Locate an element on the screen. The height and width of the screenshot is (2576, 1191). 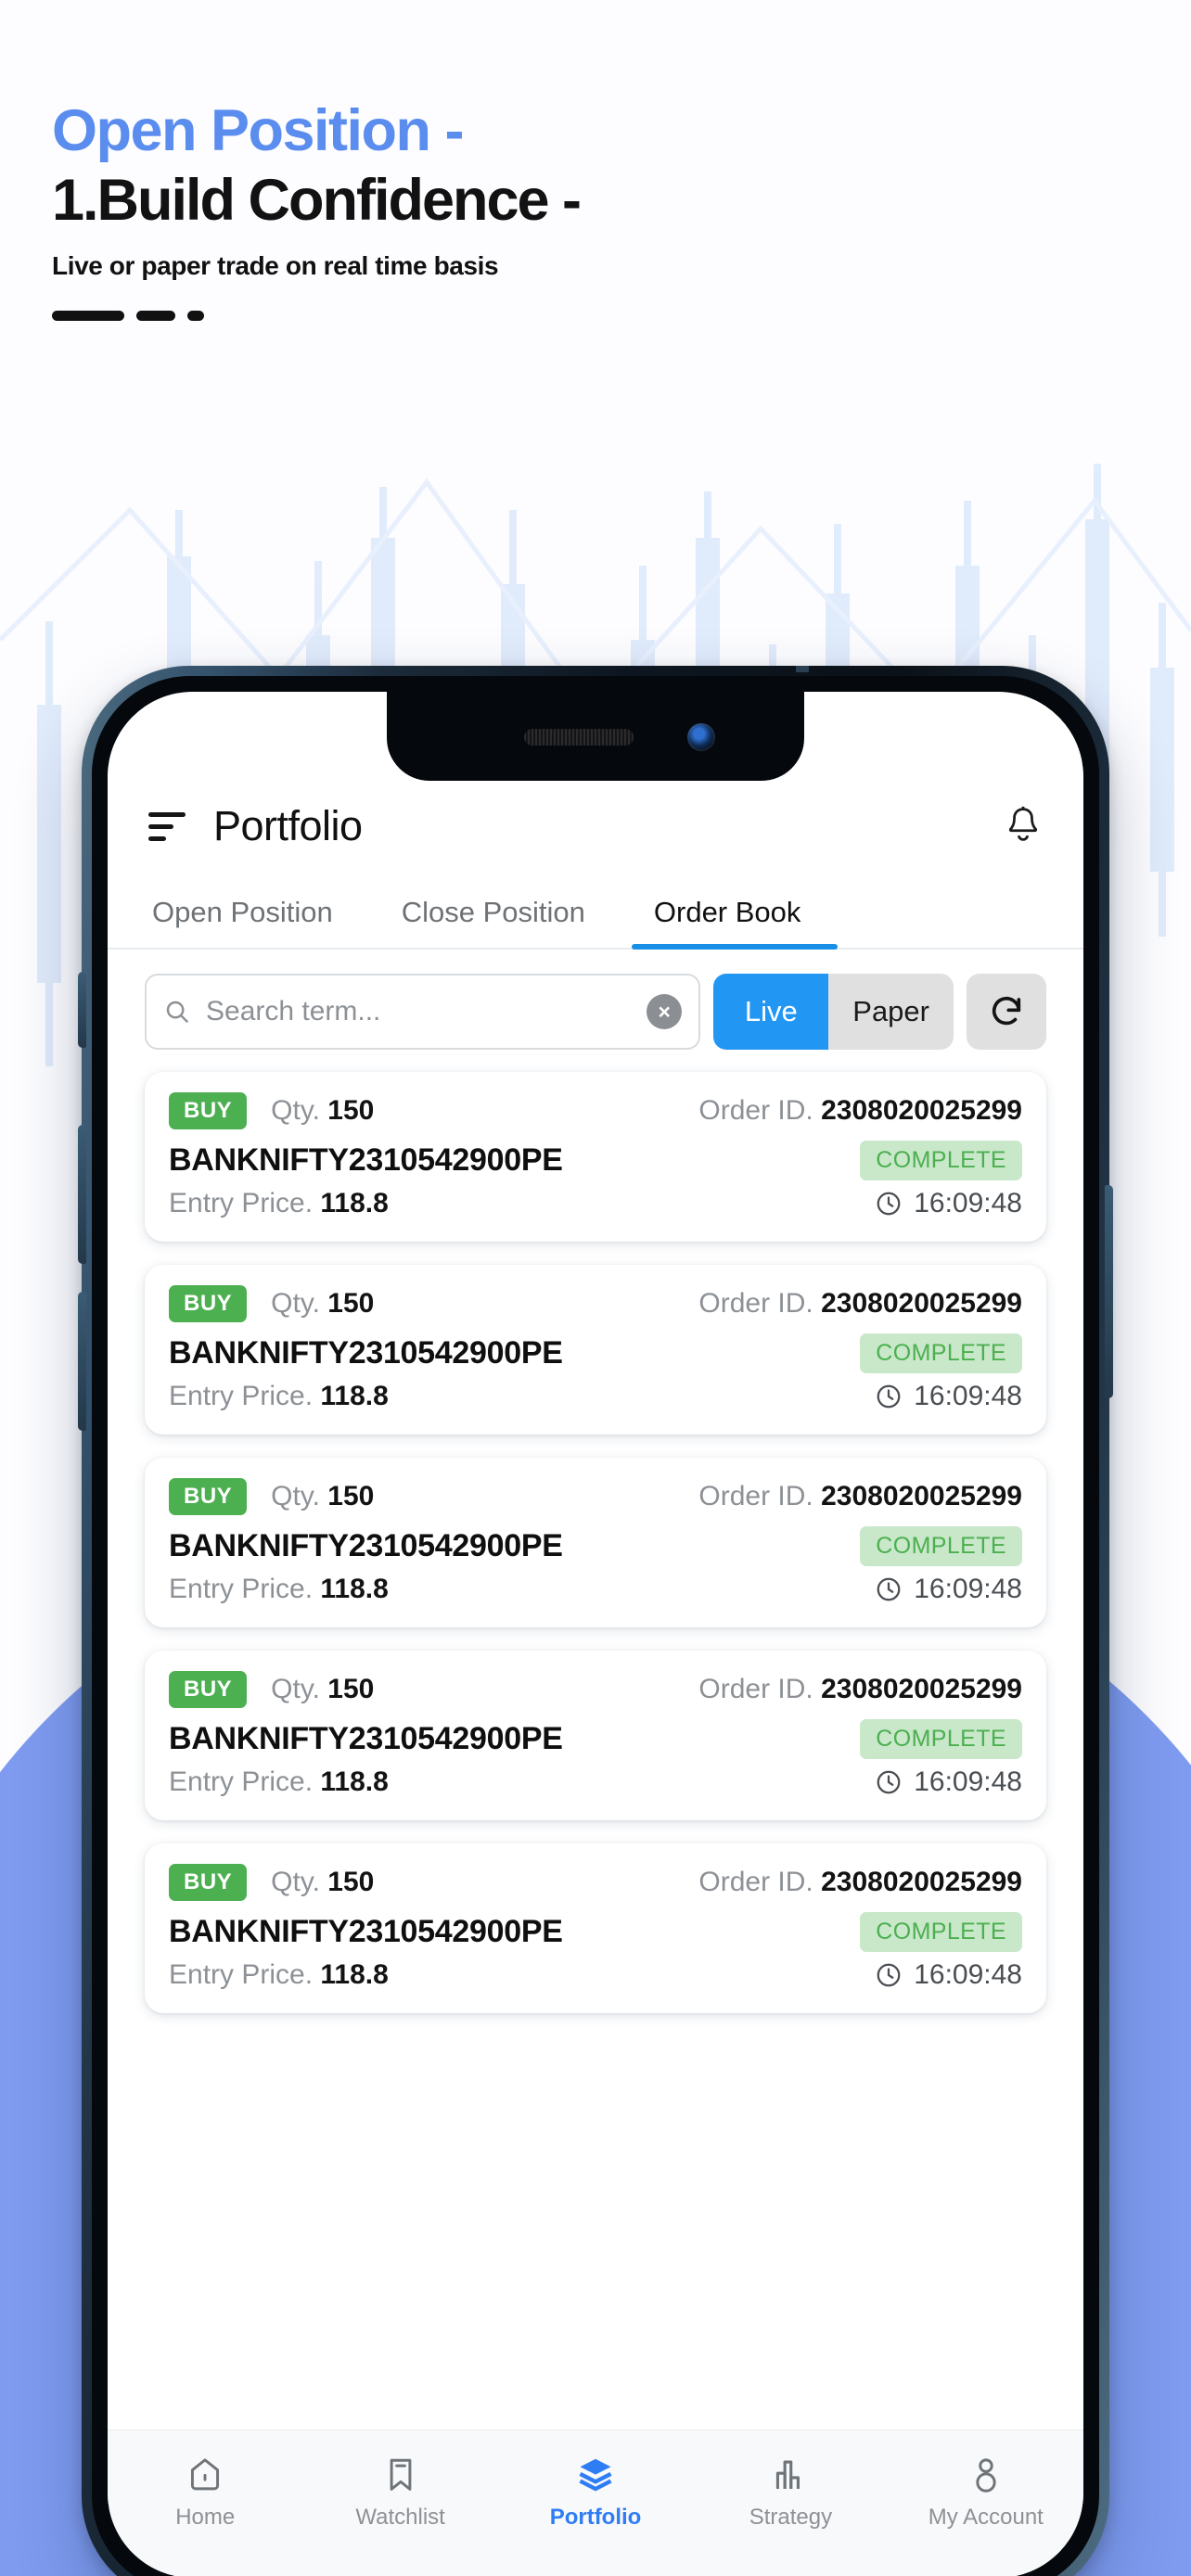
clear-circle-icon: × is located at coordinates (665, 1011).